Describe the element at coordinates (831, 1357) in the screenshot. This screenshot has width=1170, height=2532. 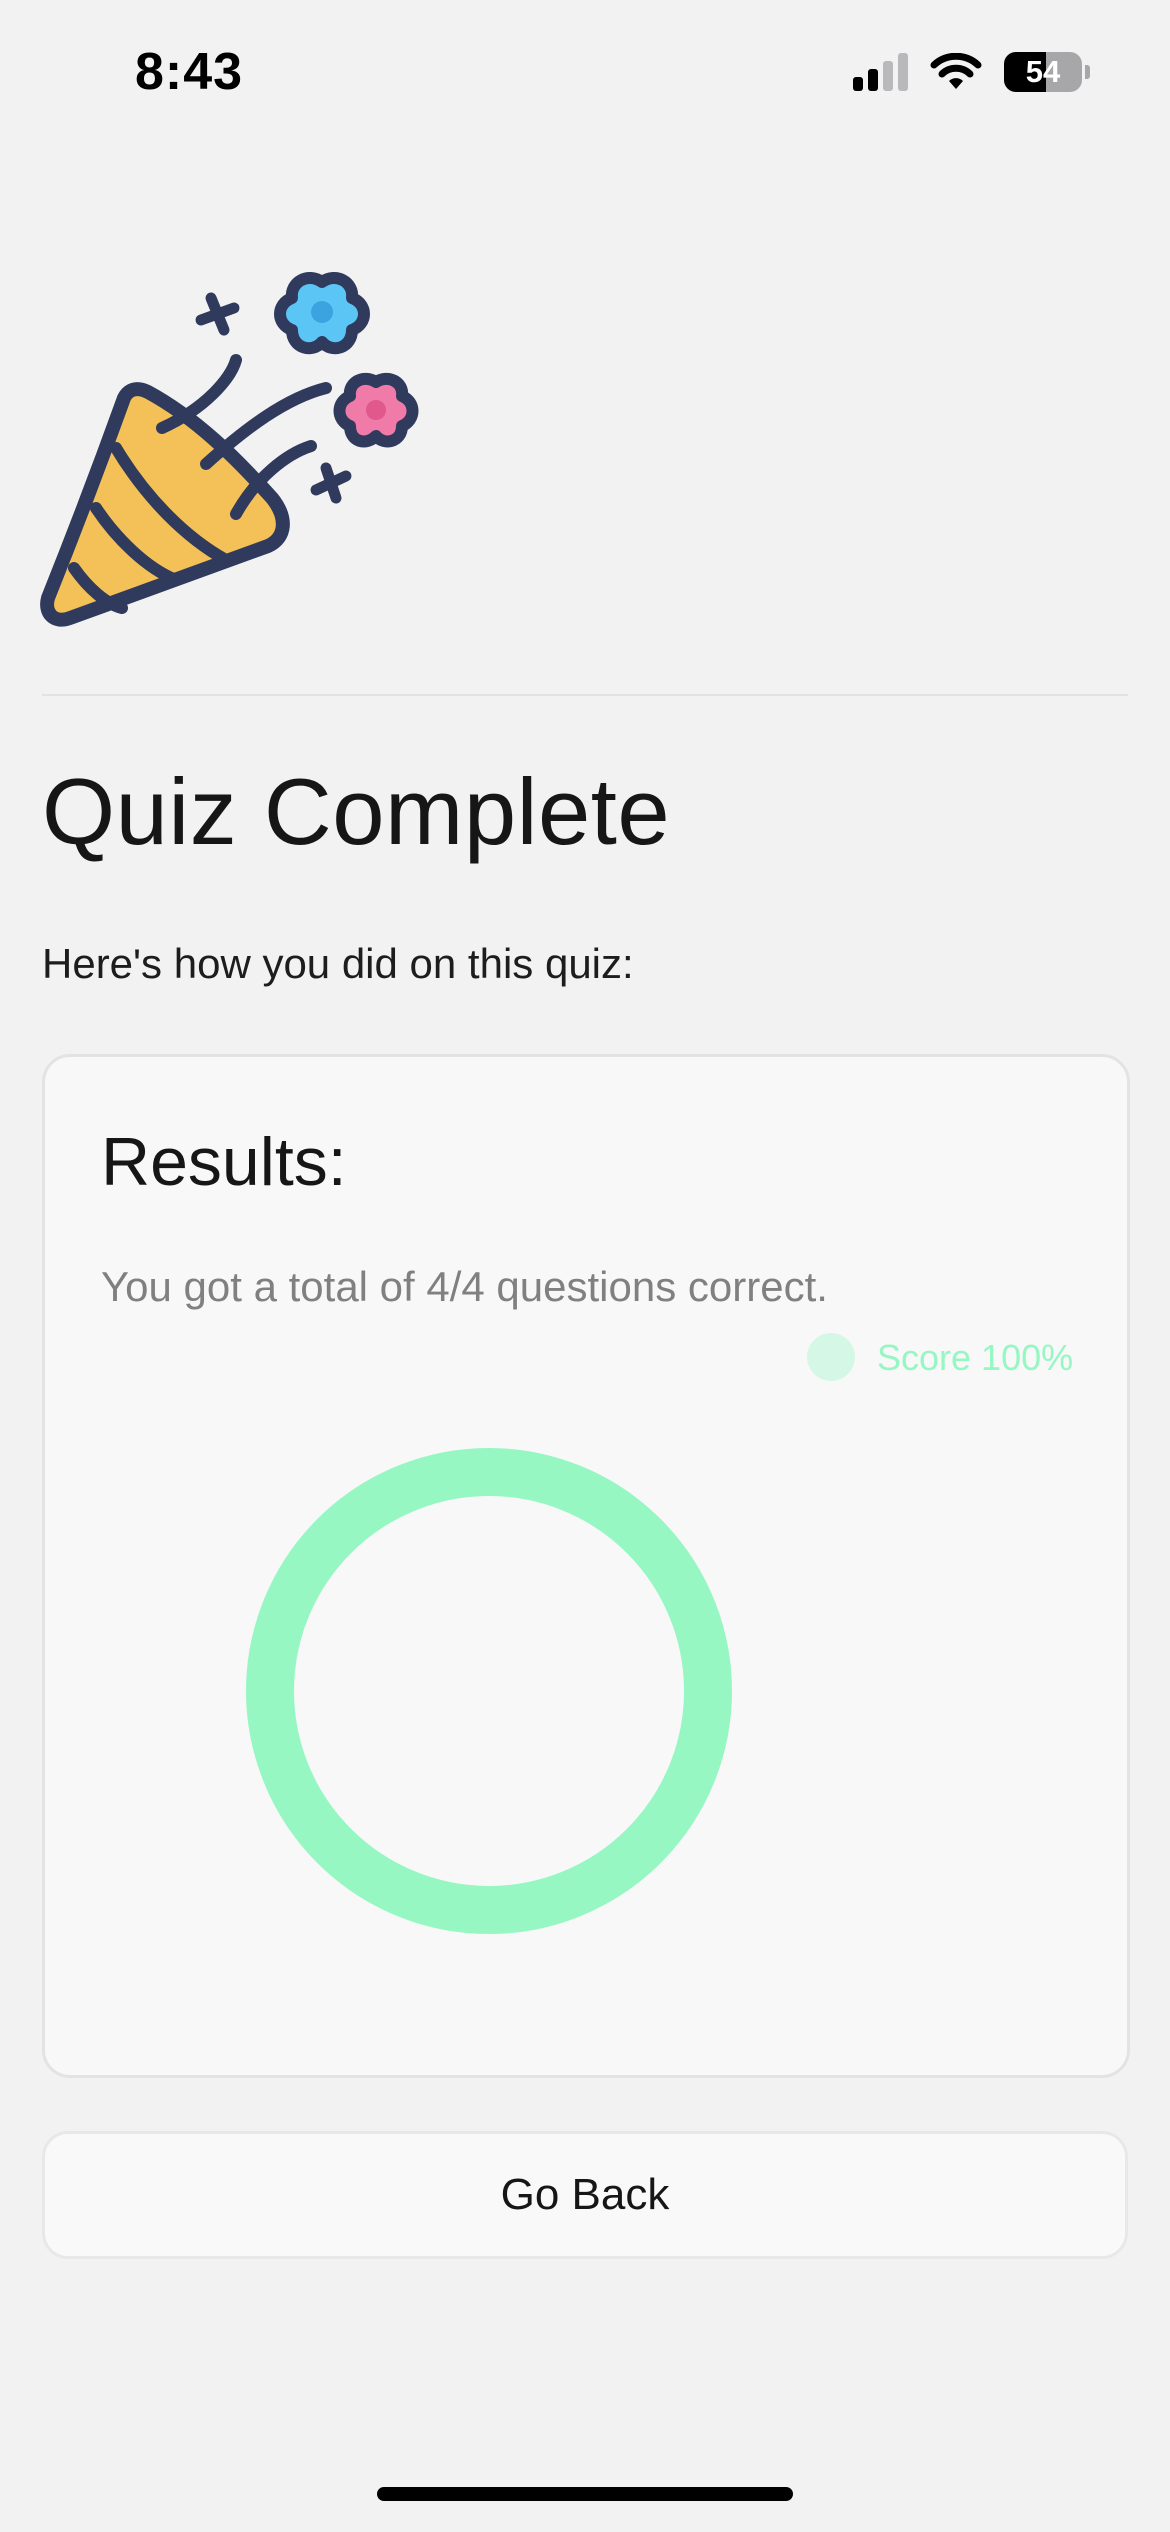
I see `legend-swatch` at that location.